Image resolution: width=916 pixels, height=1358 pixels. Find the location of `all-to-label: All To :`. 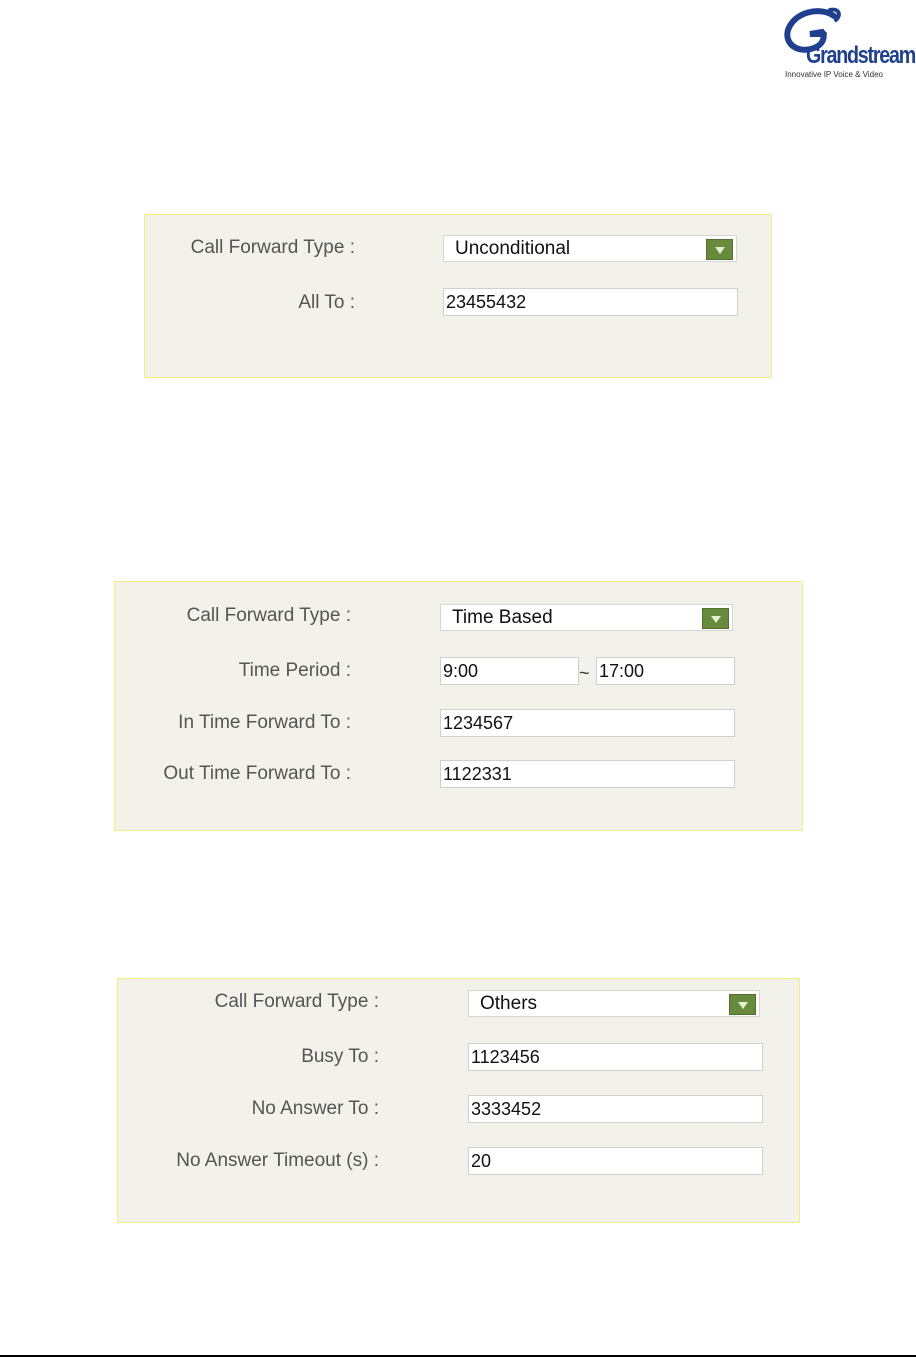

all-to-label: All To : is located at coordinates (326, 302).